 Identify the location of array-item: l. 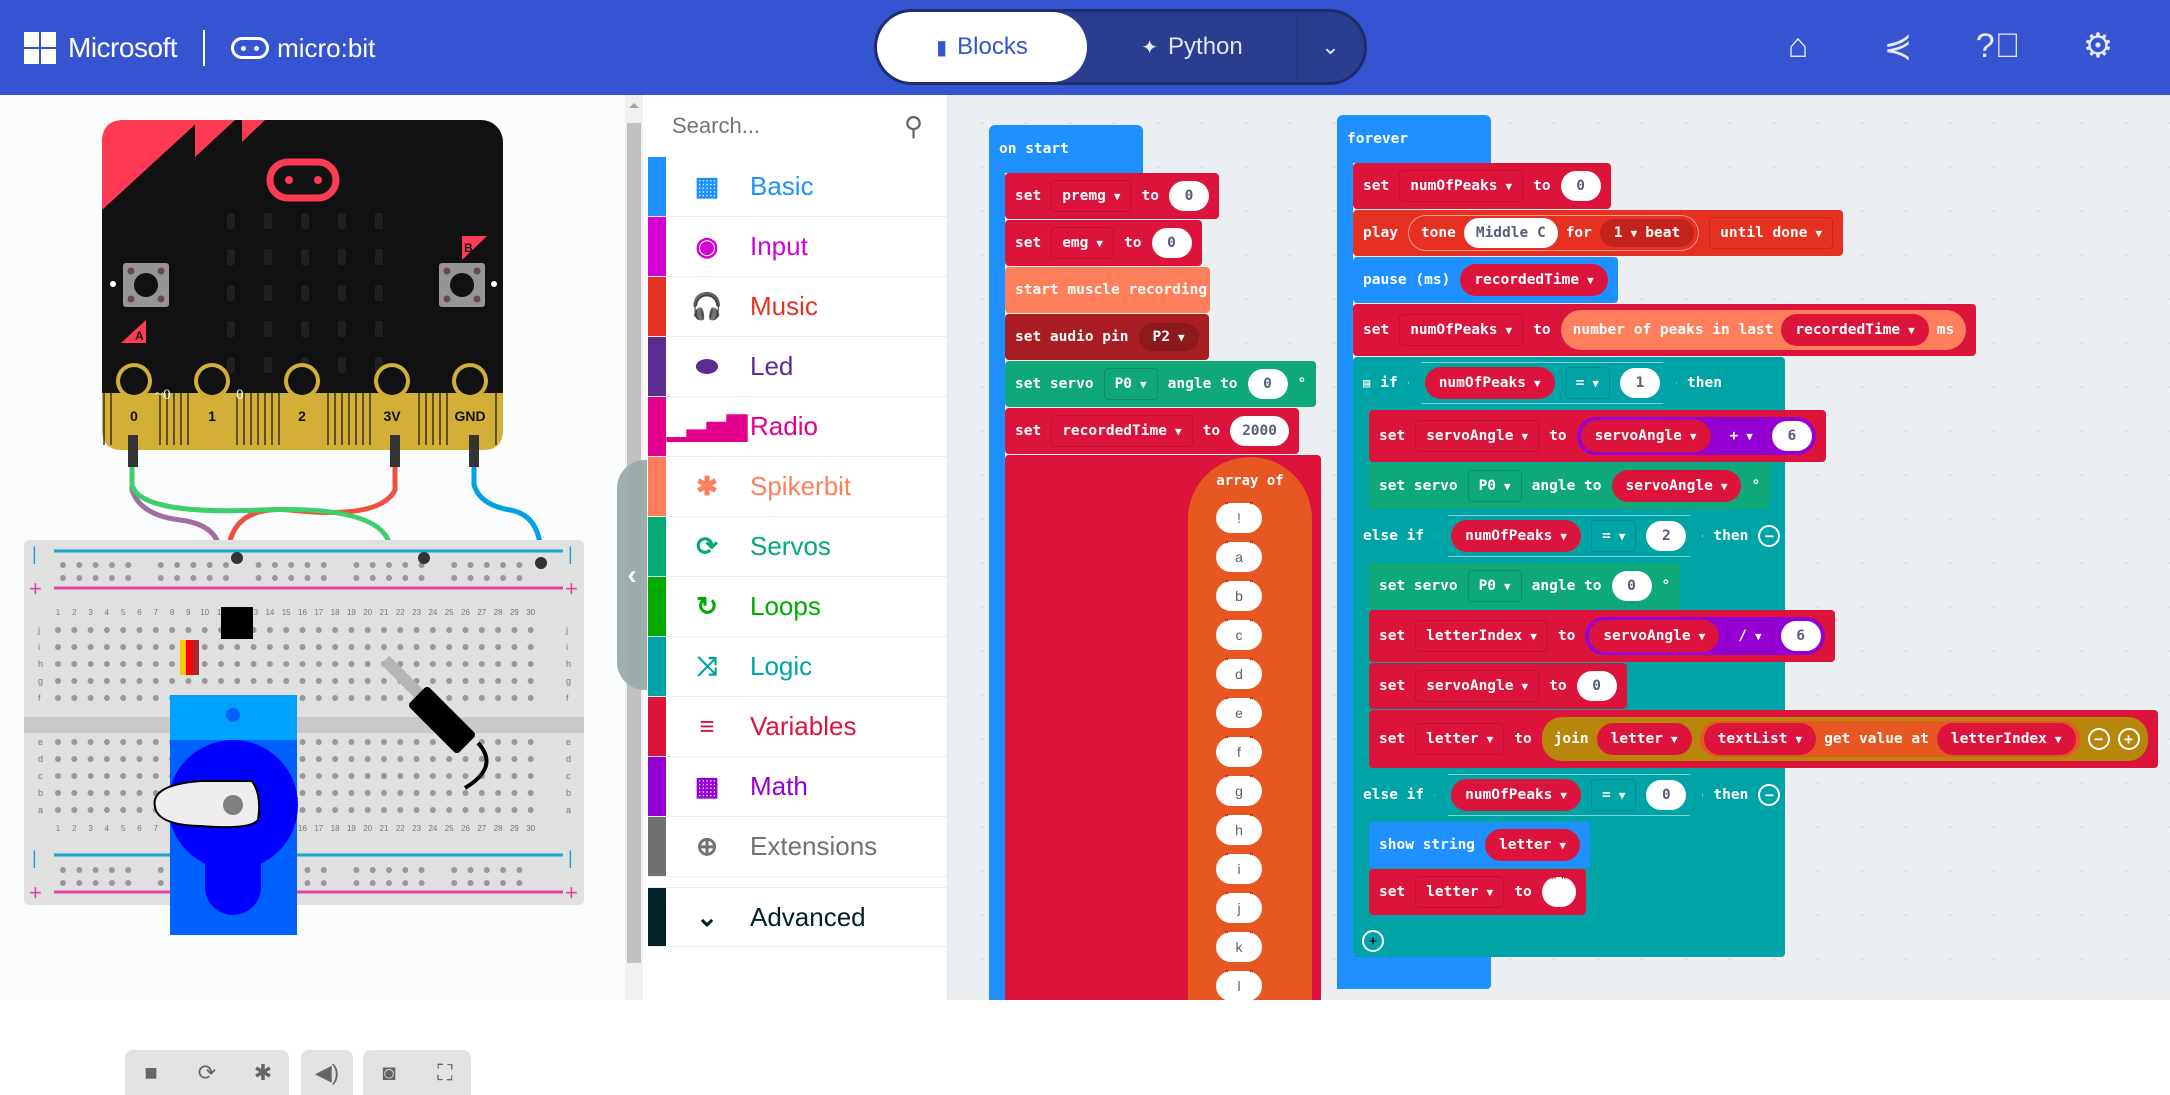
(1239, 984).